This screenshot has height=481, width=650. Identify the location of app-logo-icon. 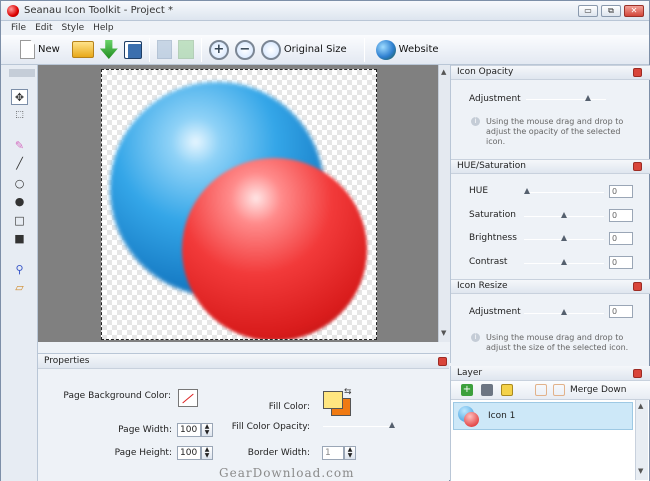
(13, 10).